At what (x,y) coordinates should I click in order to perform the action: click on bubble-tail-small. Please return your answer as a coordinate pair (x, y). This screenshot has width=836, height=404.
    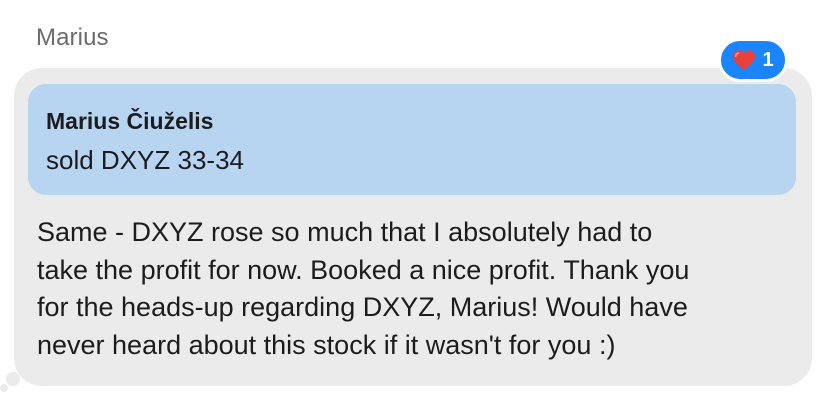
    Looking at the image, I should click on (4, 388).